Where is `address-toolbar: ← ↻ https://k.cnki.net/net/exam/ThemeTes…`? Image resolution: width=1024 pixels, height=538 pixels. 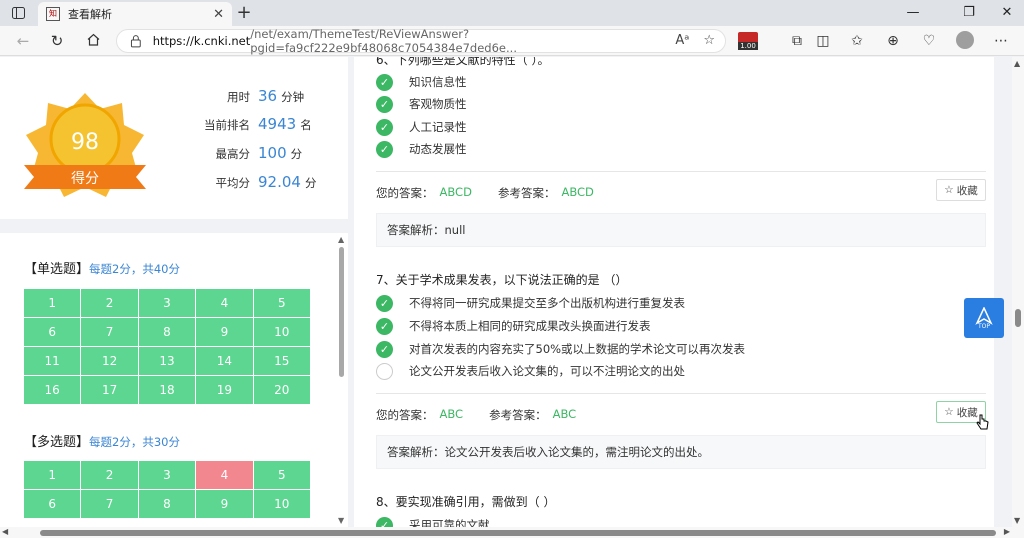 address-toolbar: ← ↻ https://k.cnki.net/net/exam/ThemeTes… is located at coordinates (512, 41).